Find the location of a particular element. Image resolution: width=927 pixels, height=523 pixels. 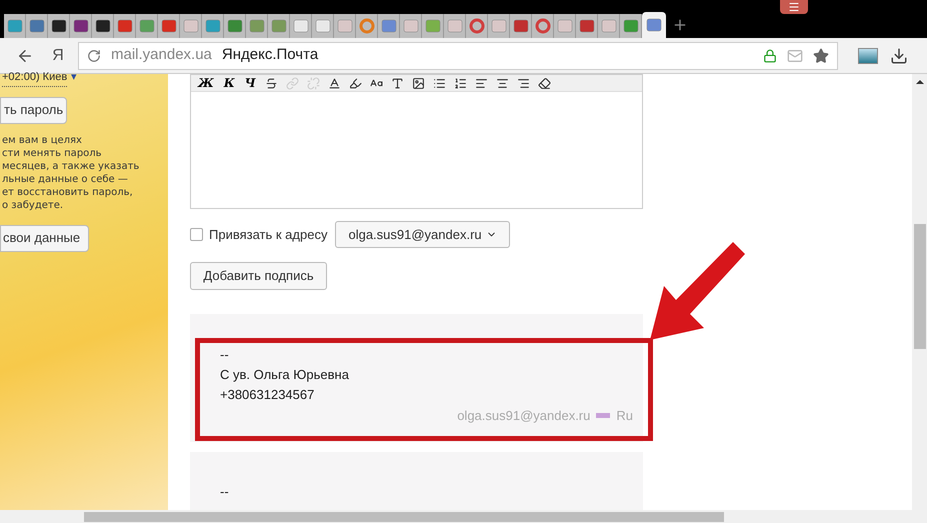

page-title: Яндекс.Почта is located at coordinates (270, 55).